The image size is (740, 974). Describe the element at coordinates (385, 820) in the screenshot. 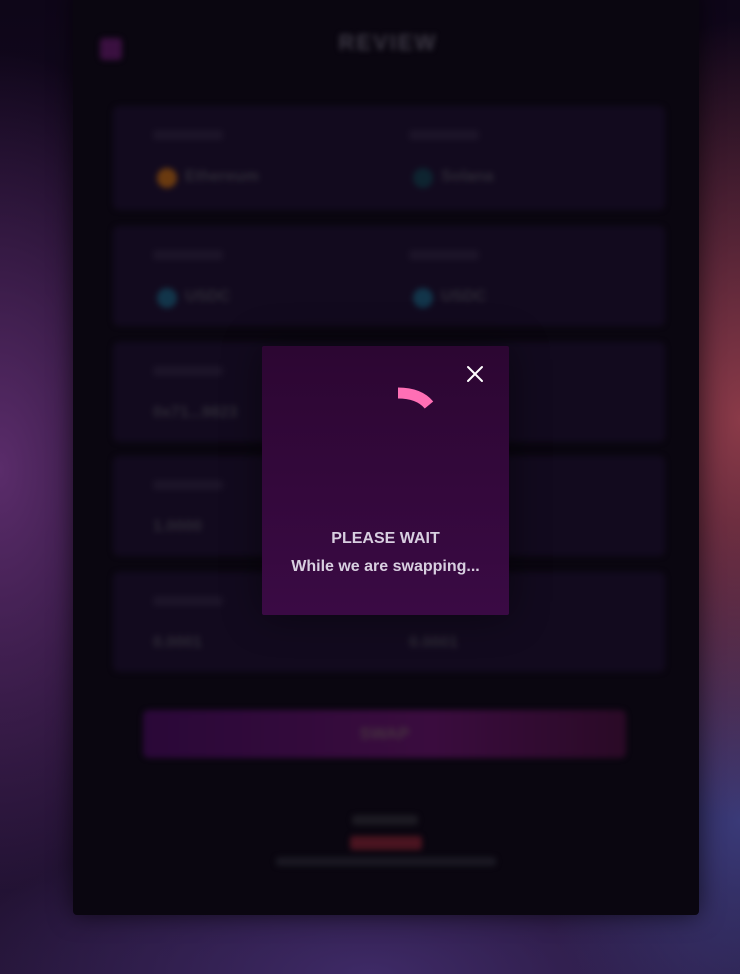

I see `footer-line` at that location.